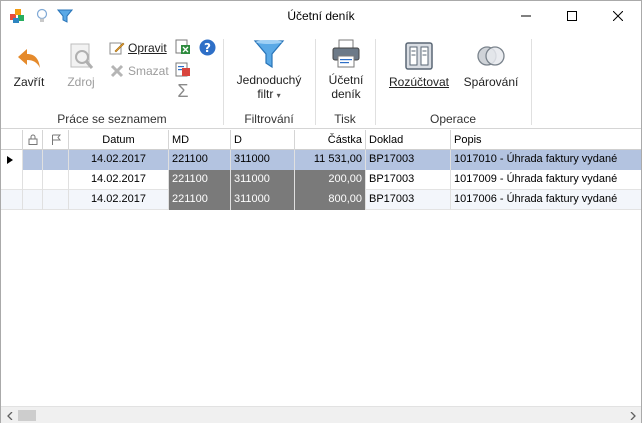 This screenshot has height=423, width=642. I want to click on journal-label-line1: Účetní, so click(346, 80).